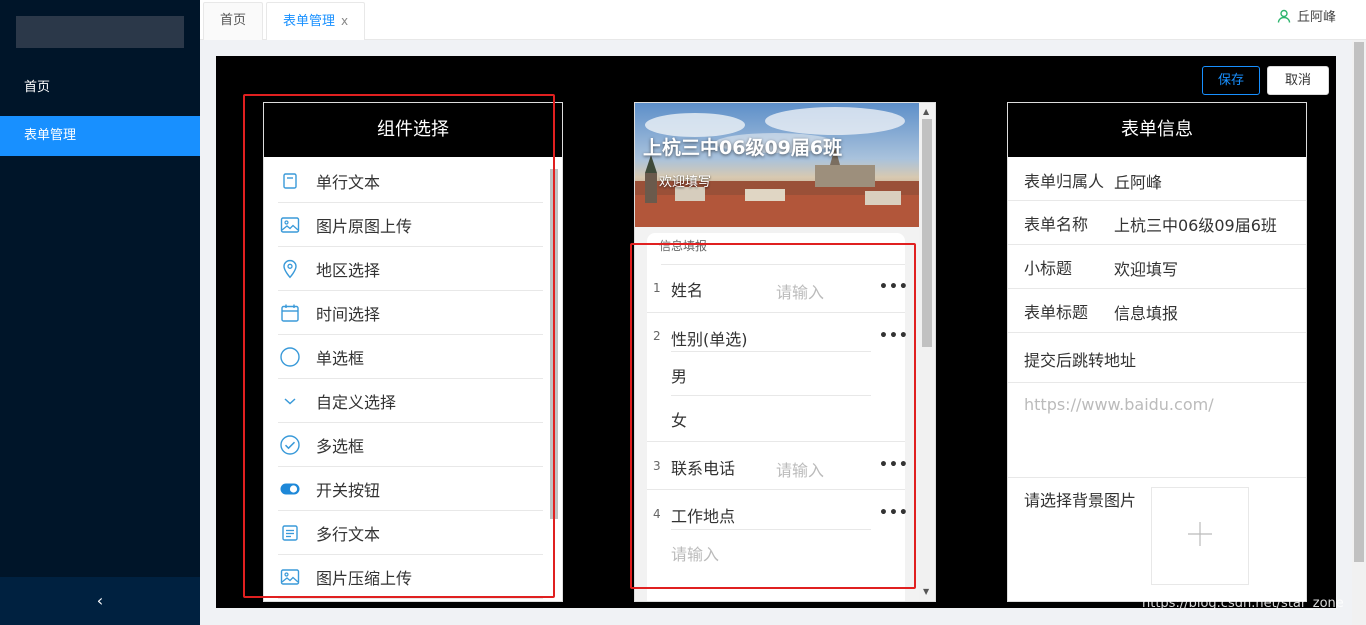  I want to click on info-row-subtitle: 小标题 欢迎填写, so click(1157, 267).